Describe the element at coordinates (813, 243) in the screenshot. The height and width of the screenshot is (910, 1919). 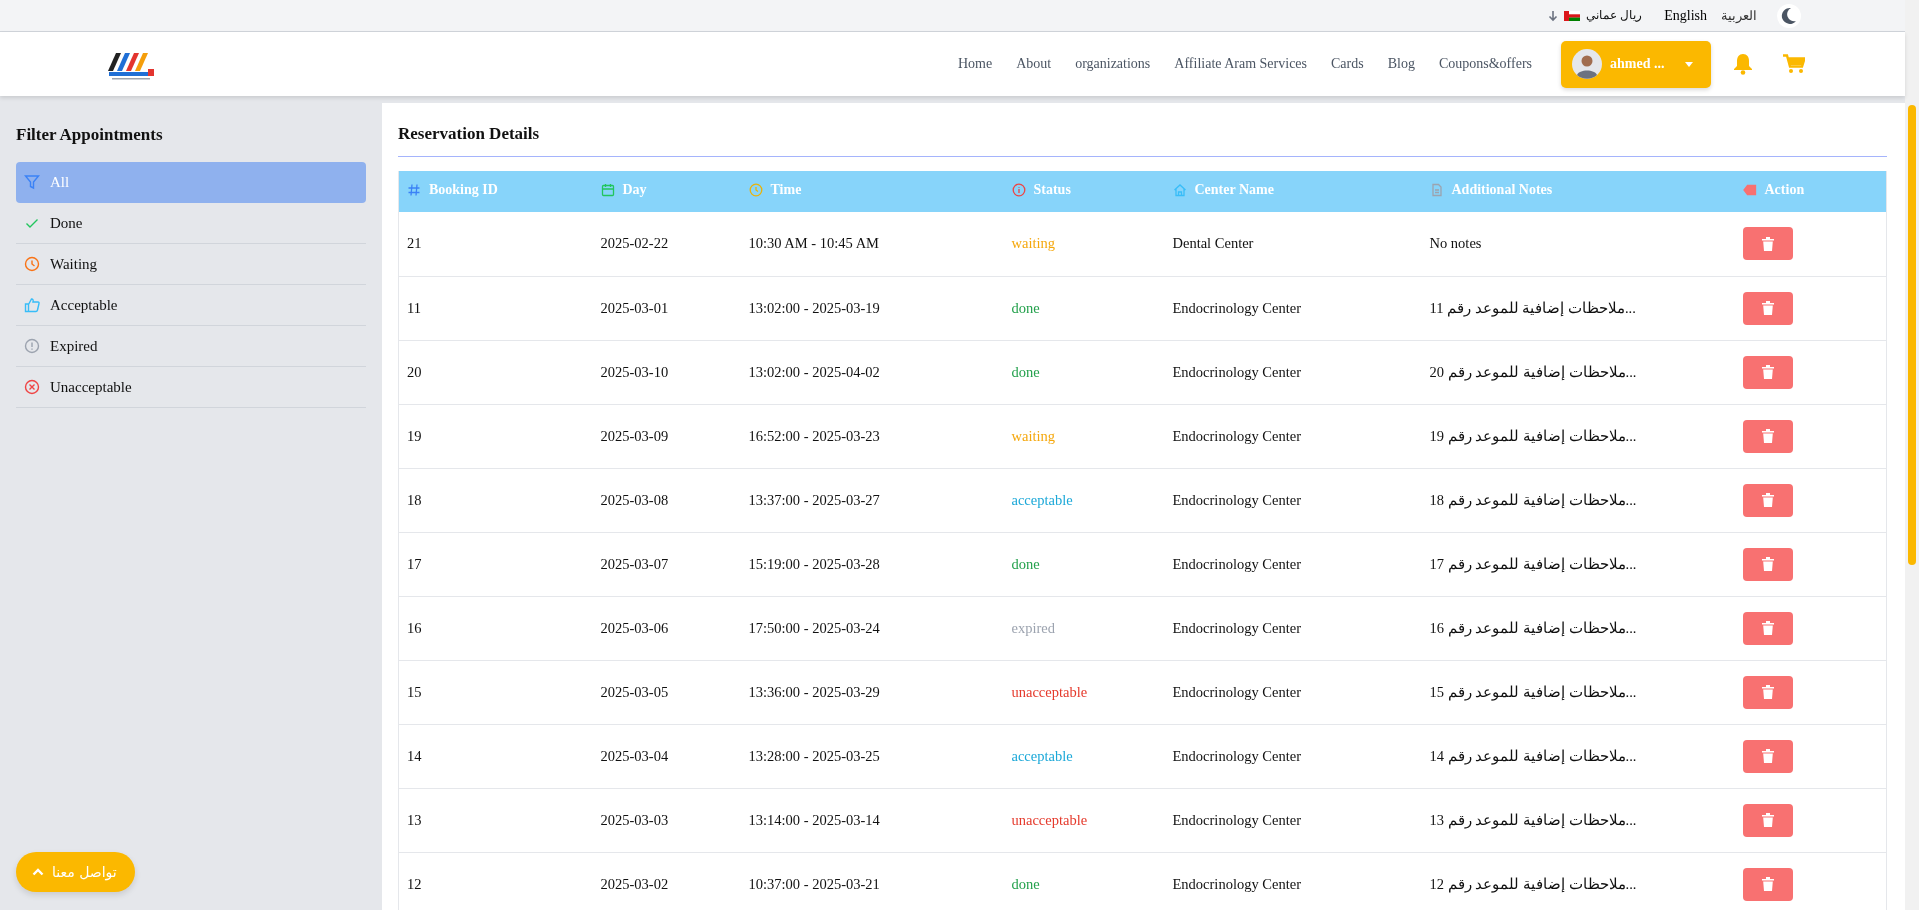
I see `table-cell: 10:30 AM - 10:45 AM` at that location.